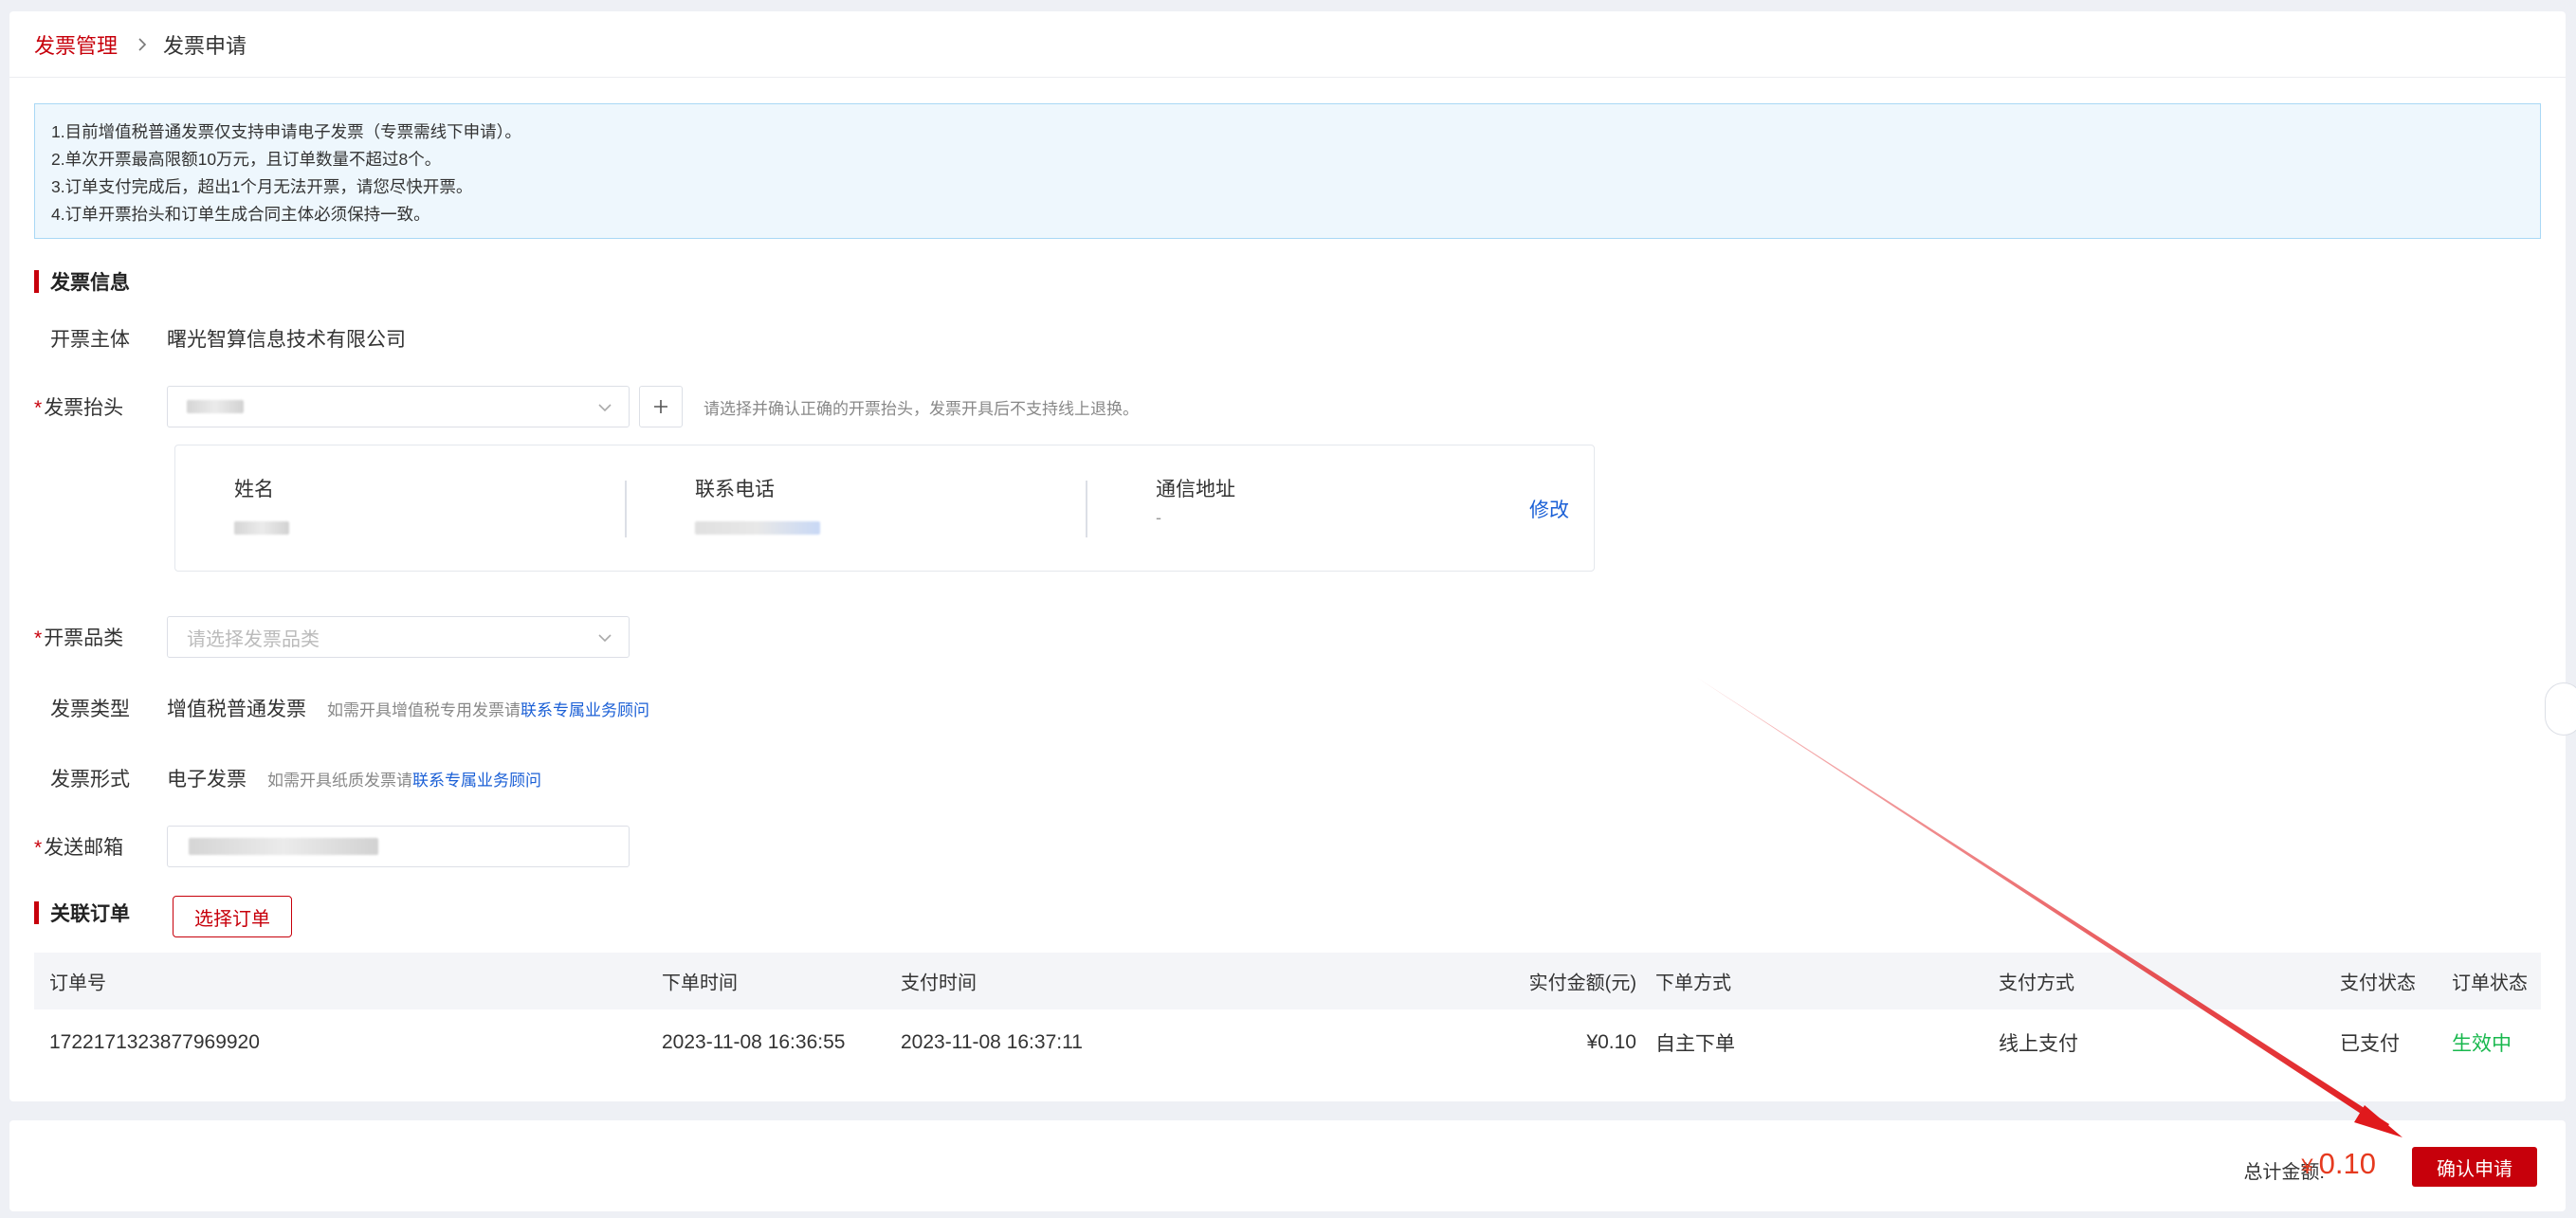 The height and width of the screenshot is (1218, 2576). Describe the element at coordinates (757, 504) in the screenshot. I see `contact-phone: 联系电话` at that location.